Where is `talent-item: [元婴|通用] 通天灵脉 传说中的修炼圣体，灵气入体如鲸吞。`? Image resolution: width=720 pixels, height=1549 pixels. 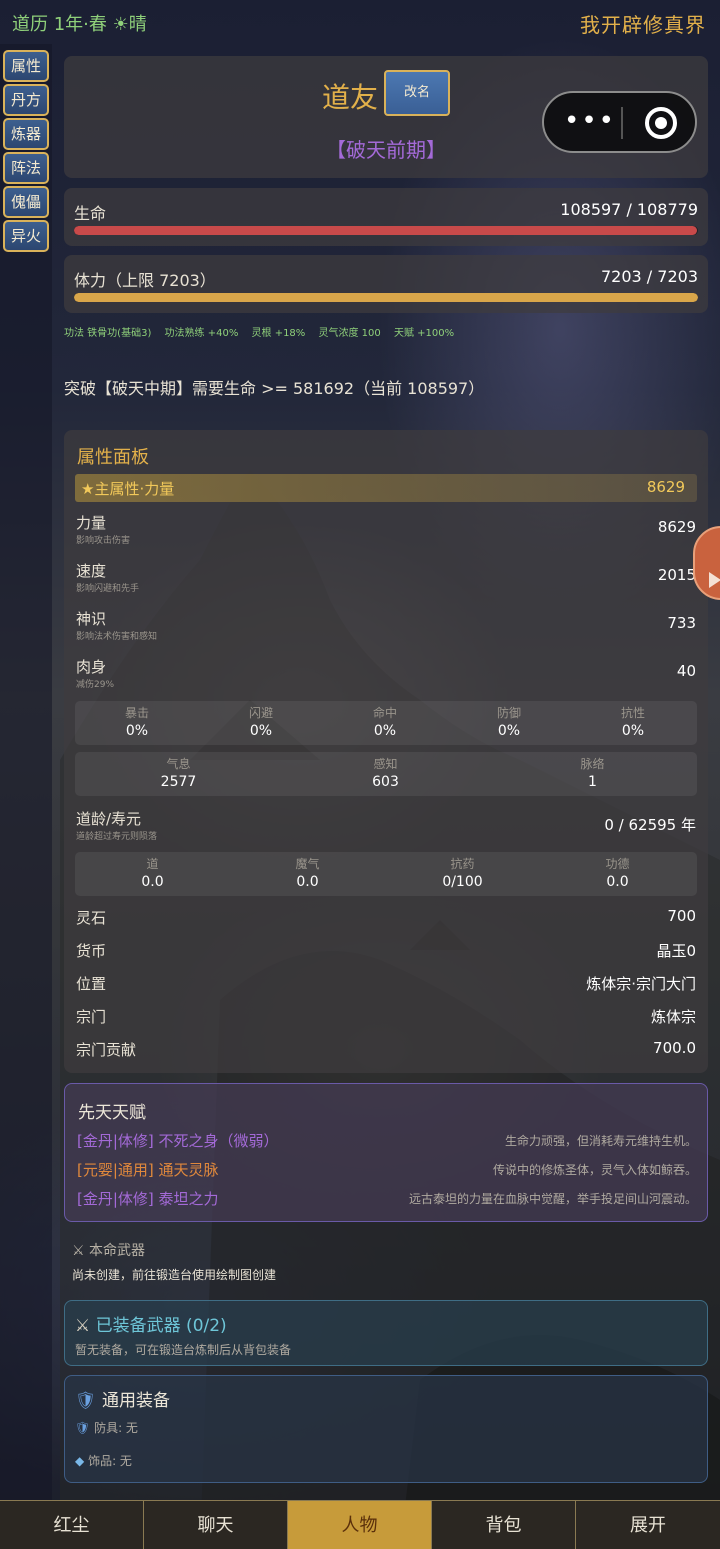
talent-item: [元婴|通用] 通天灵脉 传说中的修炼圣体，灵气入体如鲸吞。 is located at coordinates (387, 1169).